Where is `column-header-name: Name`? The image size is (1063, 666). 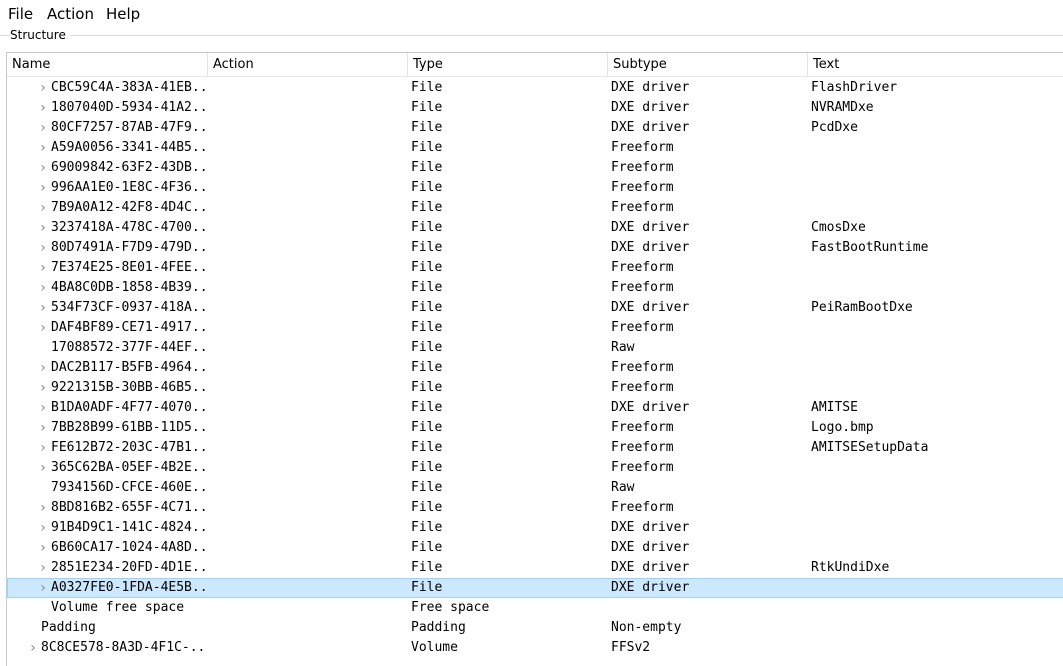 column-header-name: Name is located at coordinates (107, 64).